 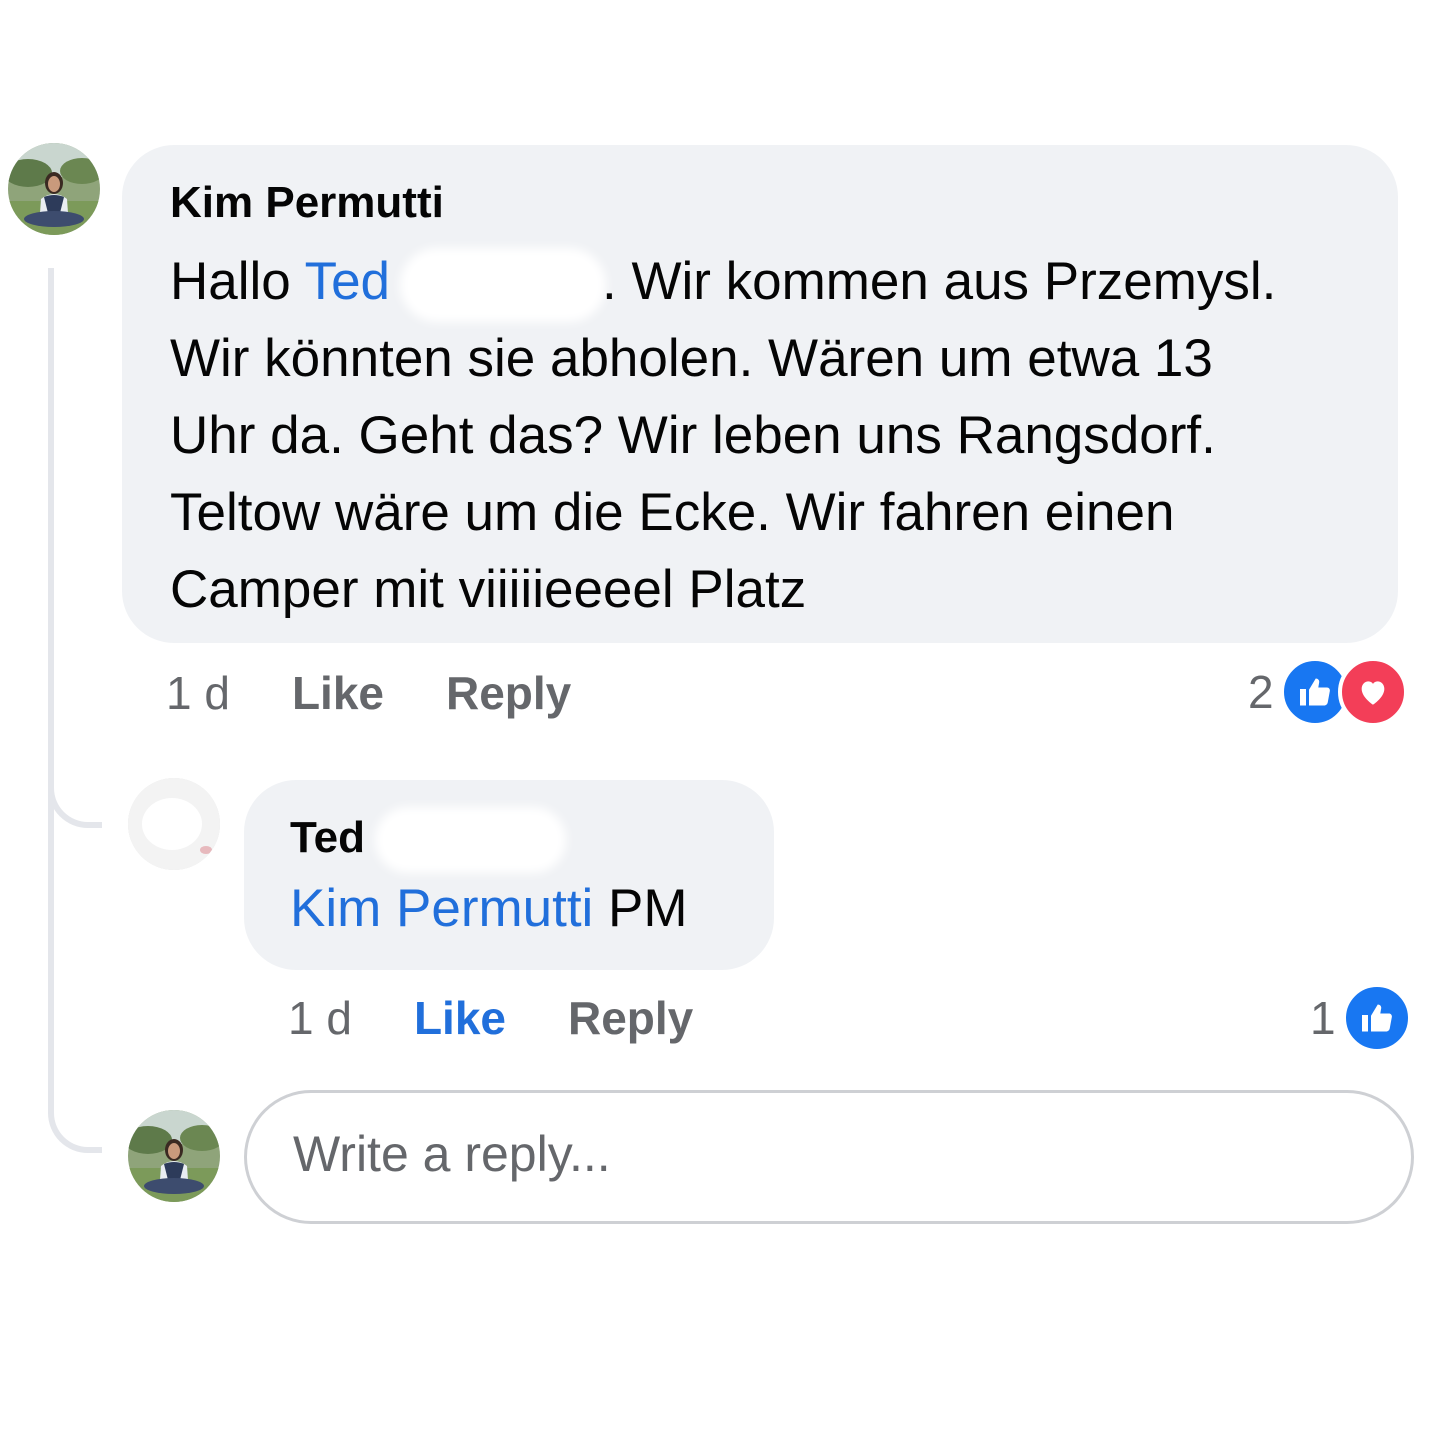 I want to click on comment-timestamp: 1 d, so click(x=198, y=693).